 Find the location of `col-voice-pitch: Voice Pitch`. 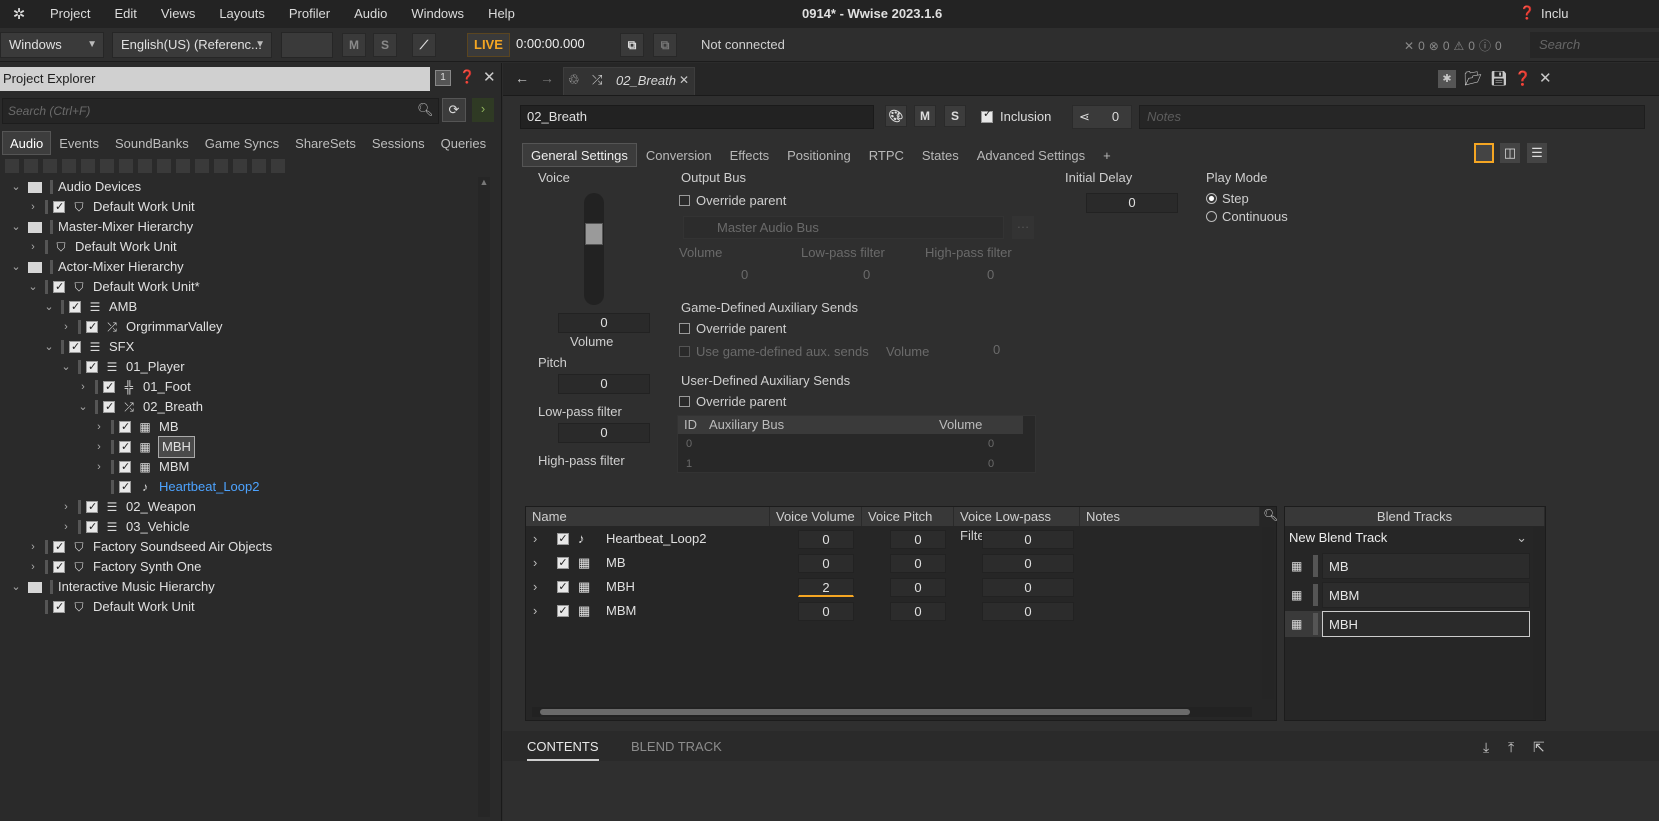

col-voice-pitch: Voice Pitch is located at coordinates (908, 516).